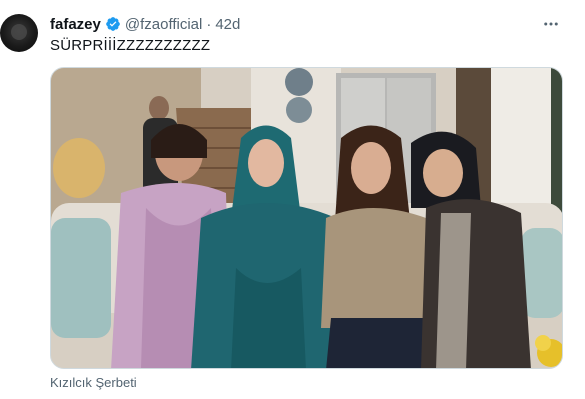 The height and width of the screenshot is (399, 585). I want to click on media-caption: Kızılcık Şerbeti, so click(93, 382).